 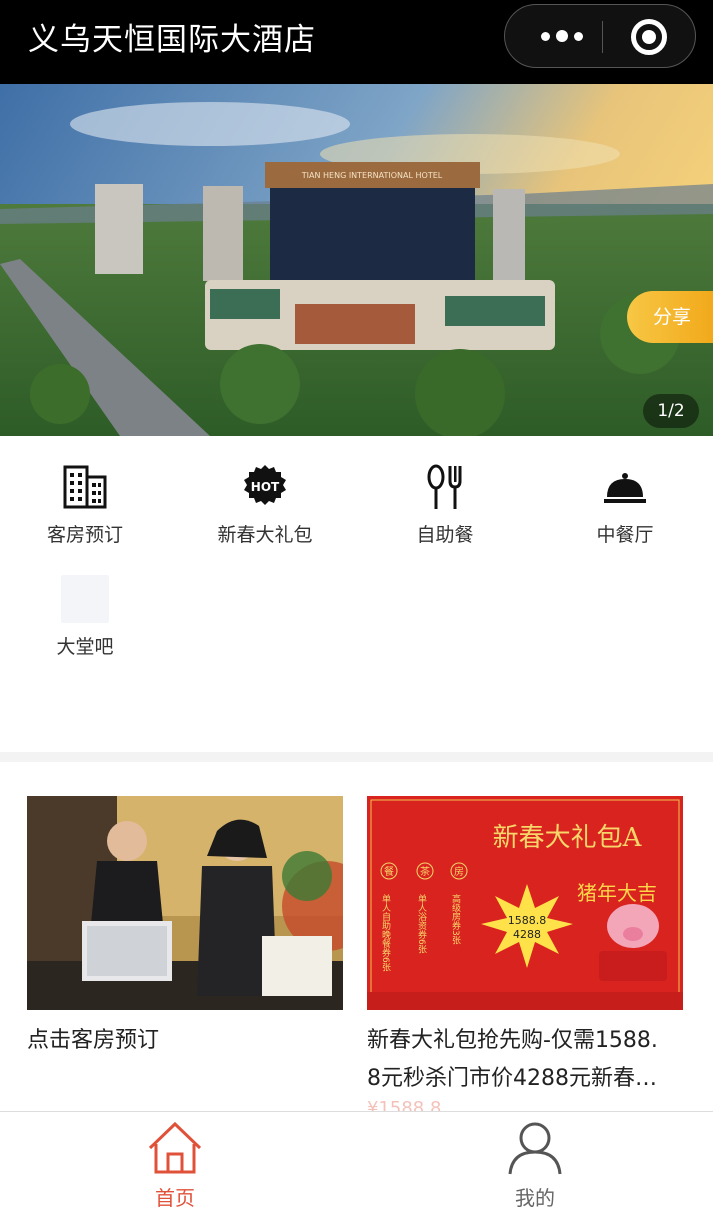 What do you see at coordinates (671, 411) in the screenshot?
I see `banner-pager: 1/2` at bounding box center [671, 411].